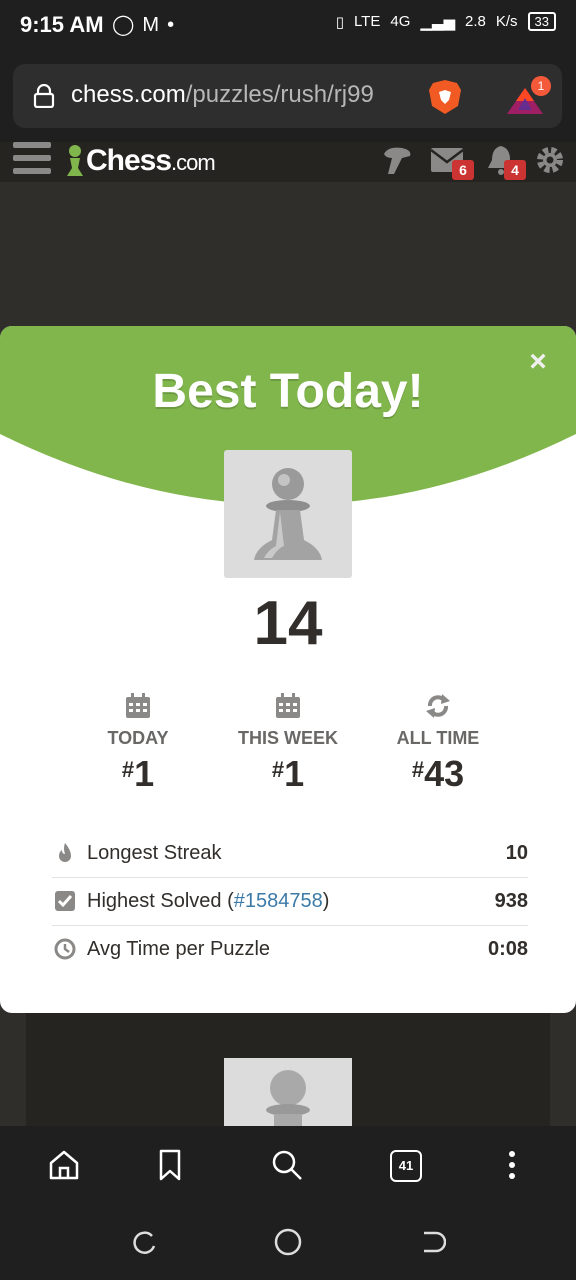 Image resolution: width=576 pixels, height=1280 pixels. What do you see at coordinates (288, 26) in the screenshot?
I see `status-bar: 9:15 AM ◯M• ▯ LTE 4G ▁▃▅ 2.8 K/s 33` at bounding box center [288, 26].